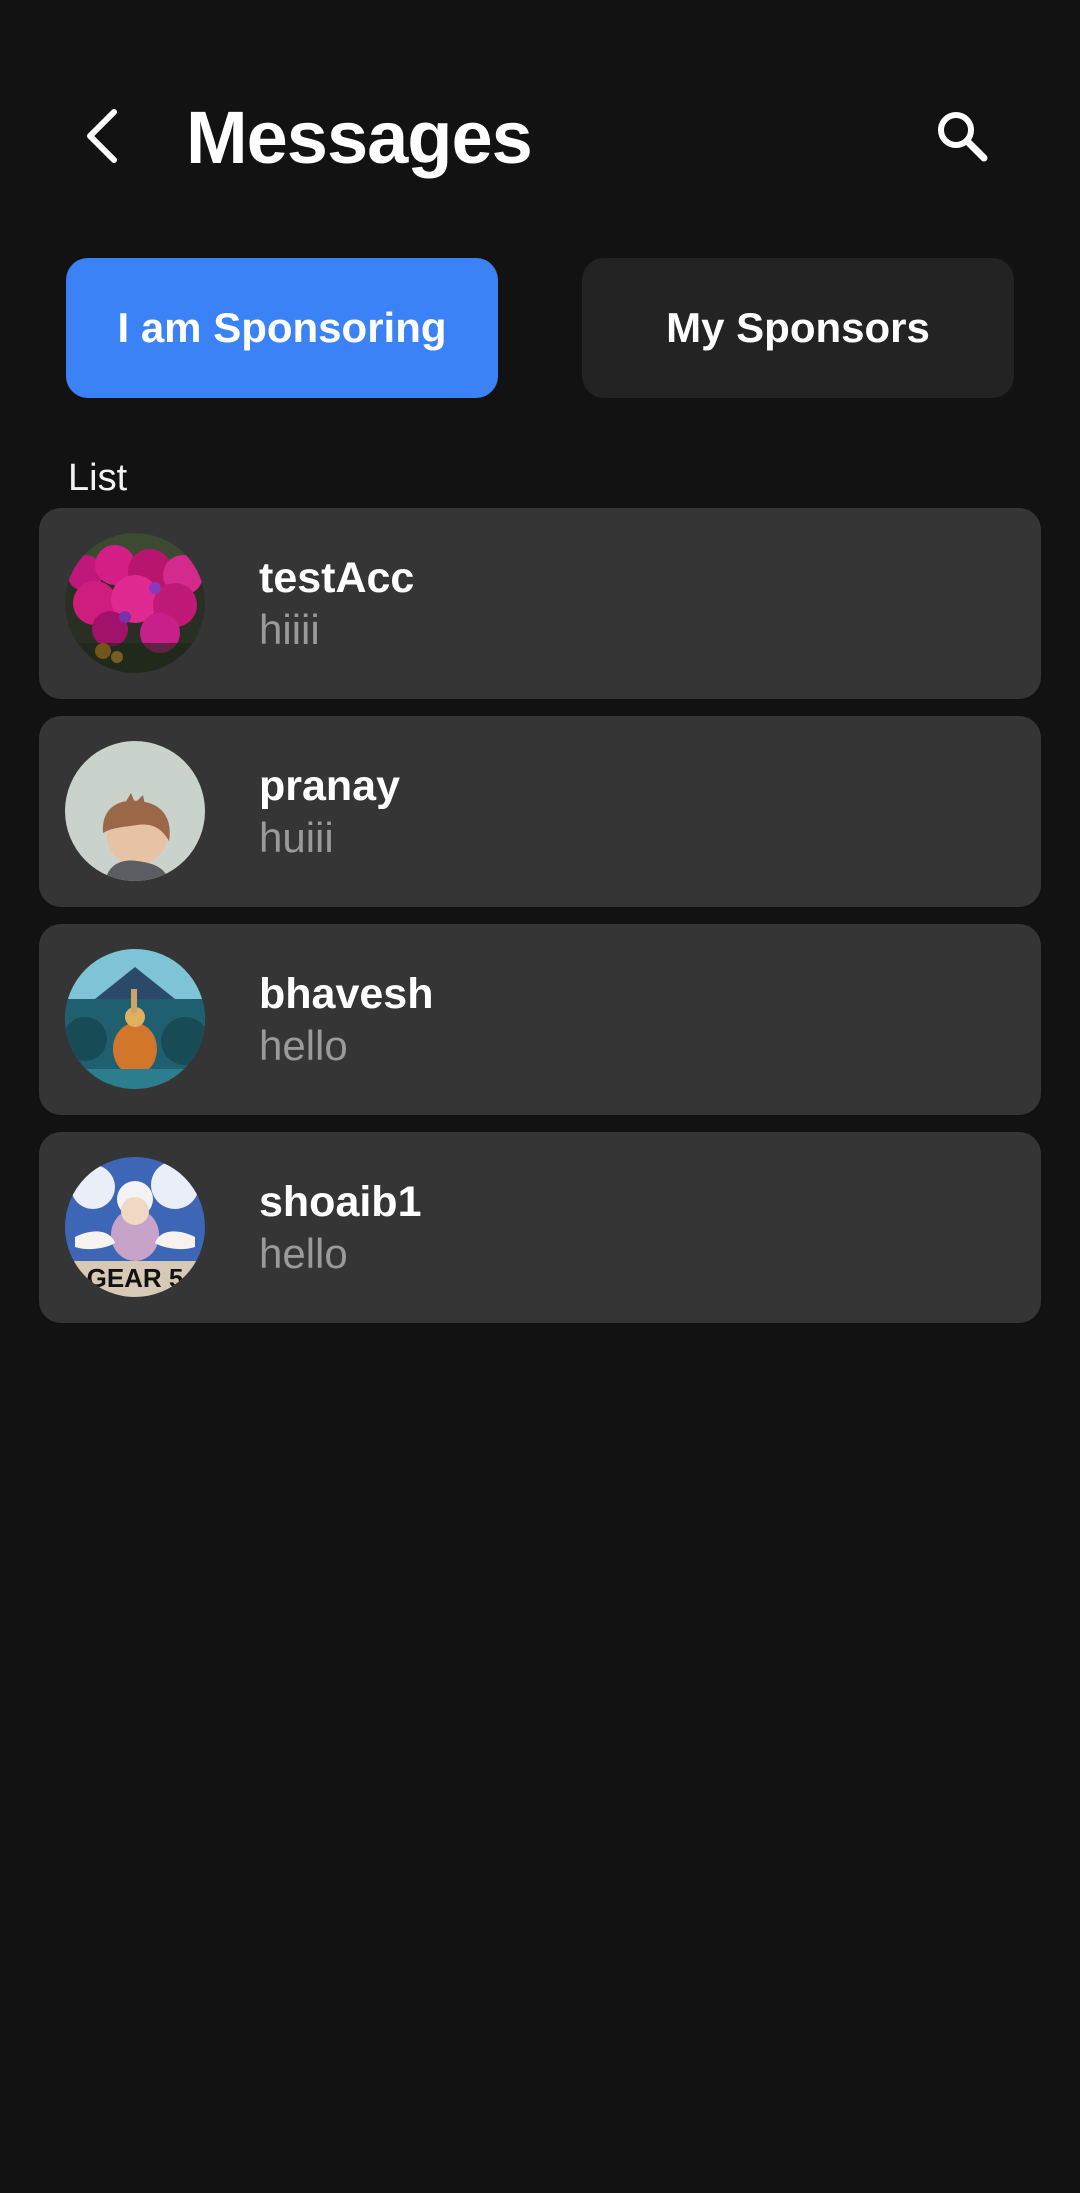  I want to click on gear5-anime-avatar-image: GEAR 5, so click(135, 1227).